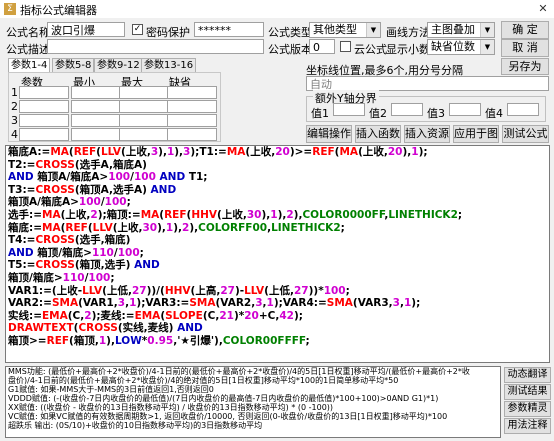  I want to click on code-token: 27, so click(301, 290).